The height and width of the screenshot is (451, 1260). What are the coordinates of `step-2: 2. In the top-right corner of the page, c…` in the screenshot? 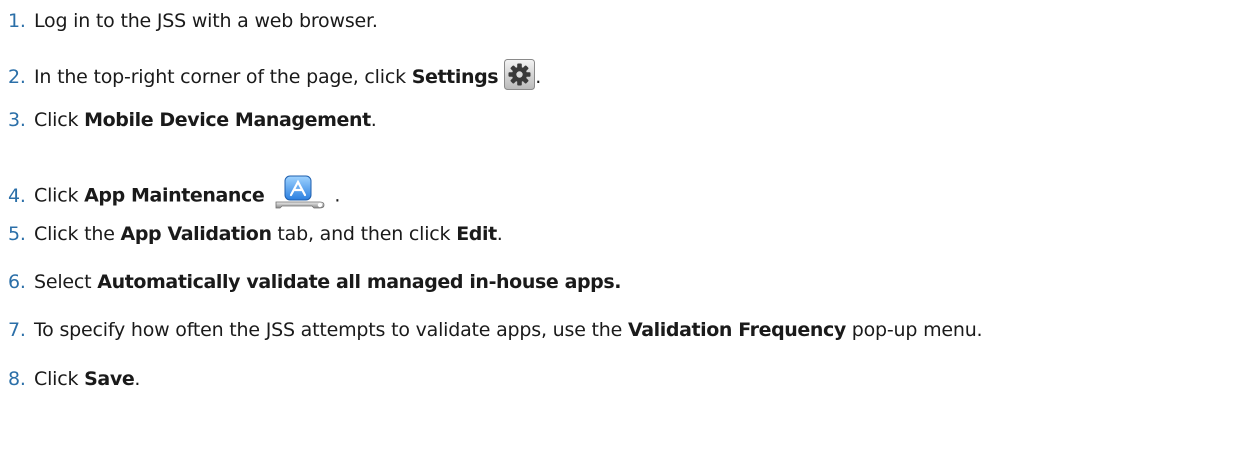 It's located at (274, 77).